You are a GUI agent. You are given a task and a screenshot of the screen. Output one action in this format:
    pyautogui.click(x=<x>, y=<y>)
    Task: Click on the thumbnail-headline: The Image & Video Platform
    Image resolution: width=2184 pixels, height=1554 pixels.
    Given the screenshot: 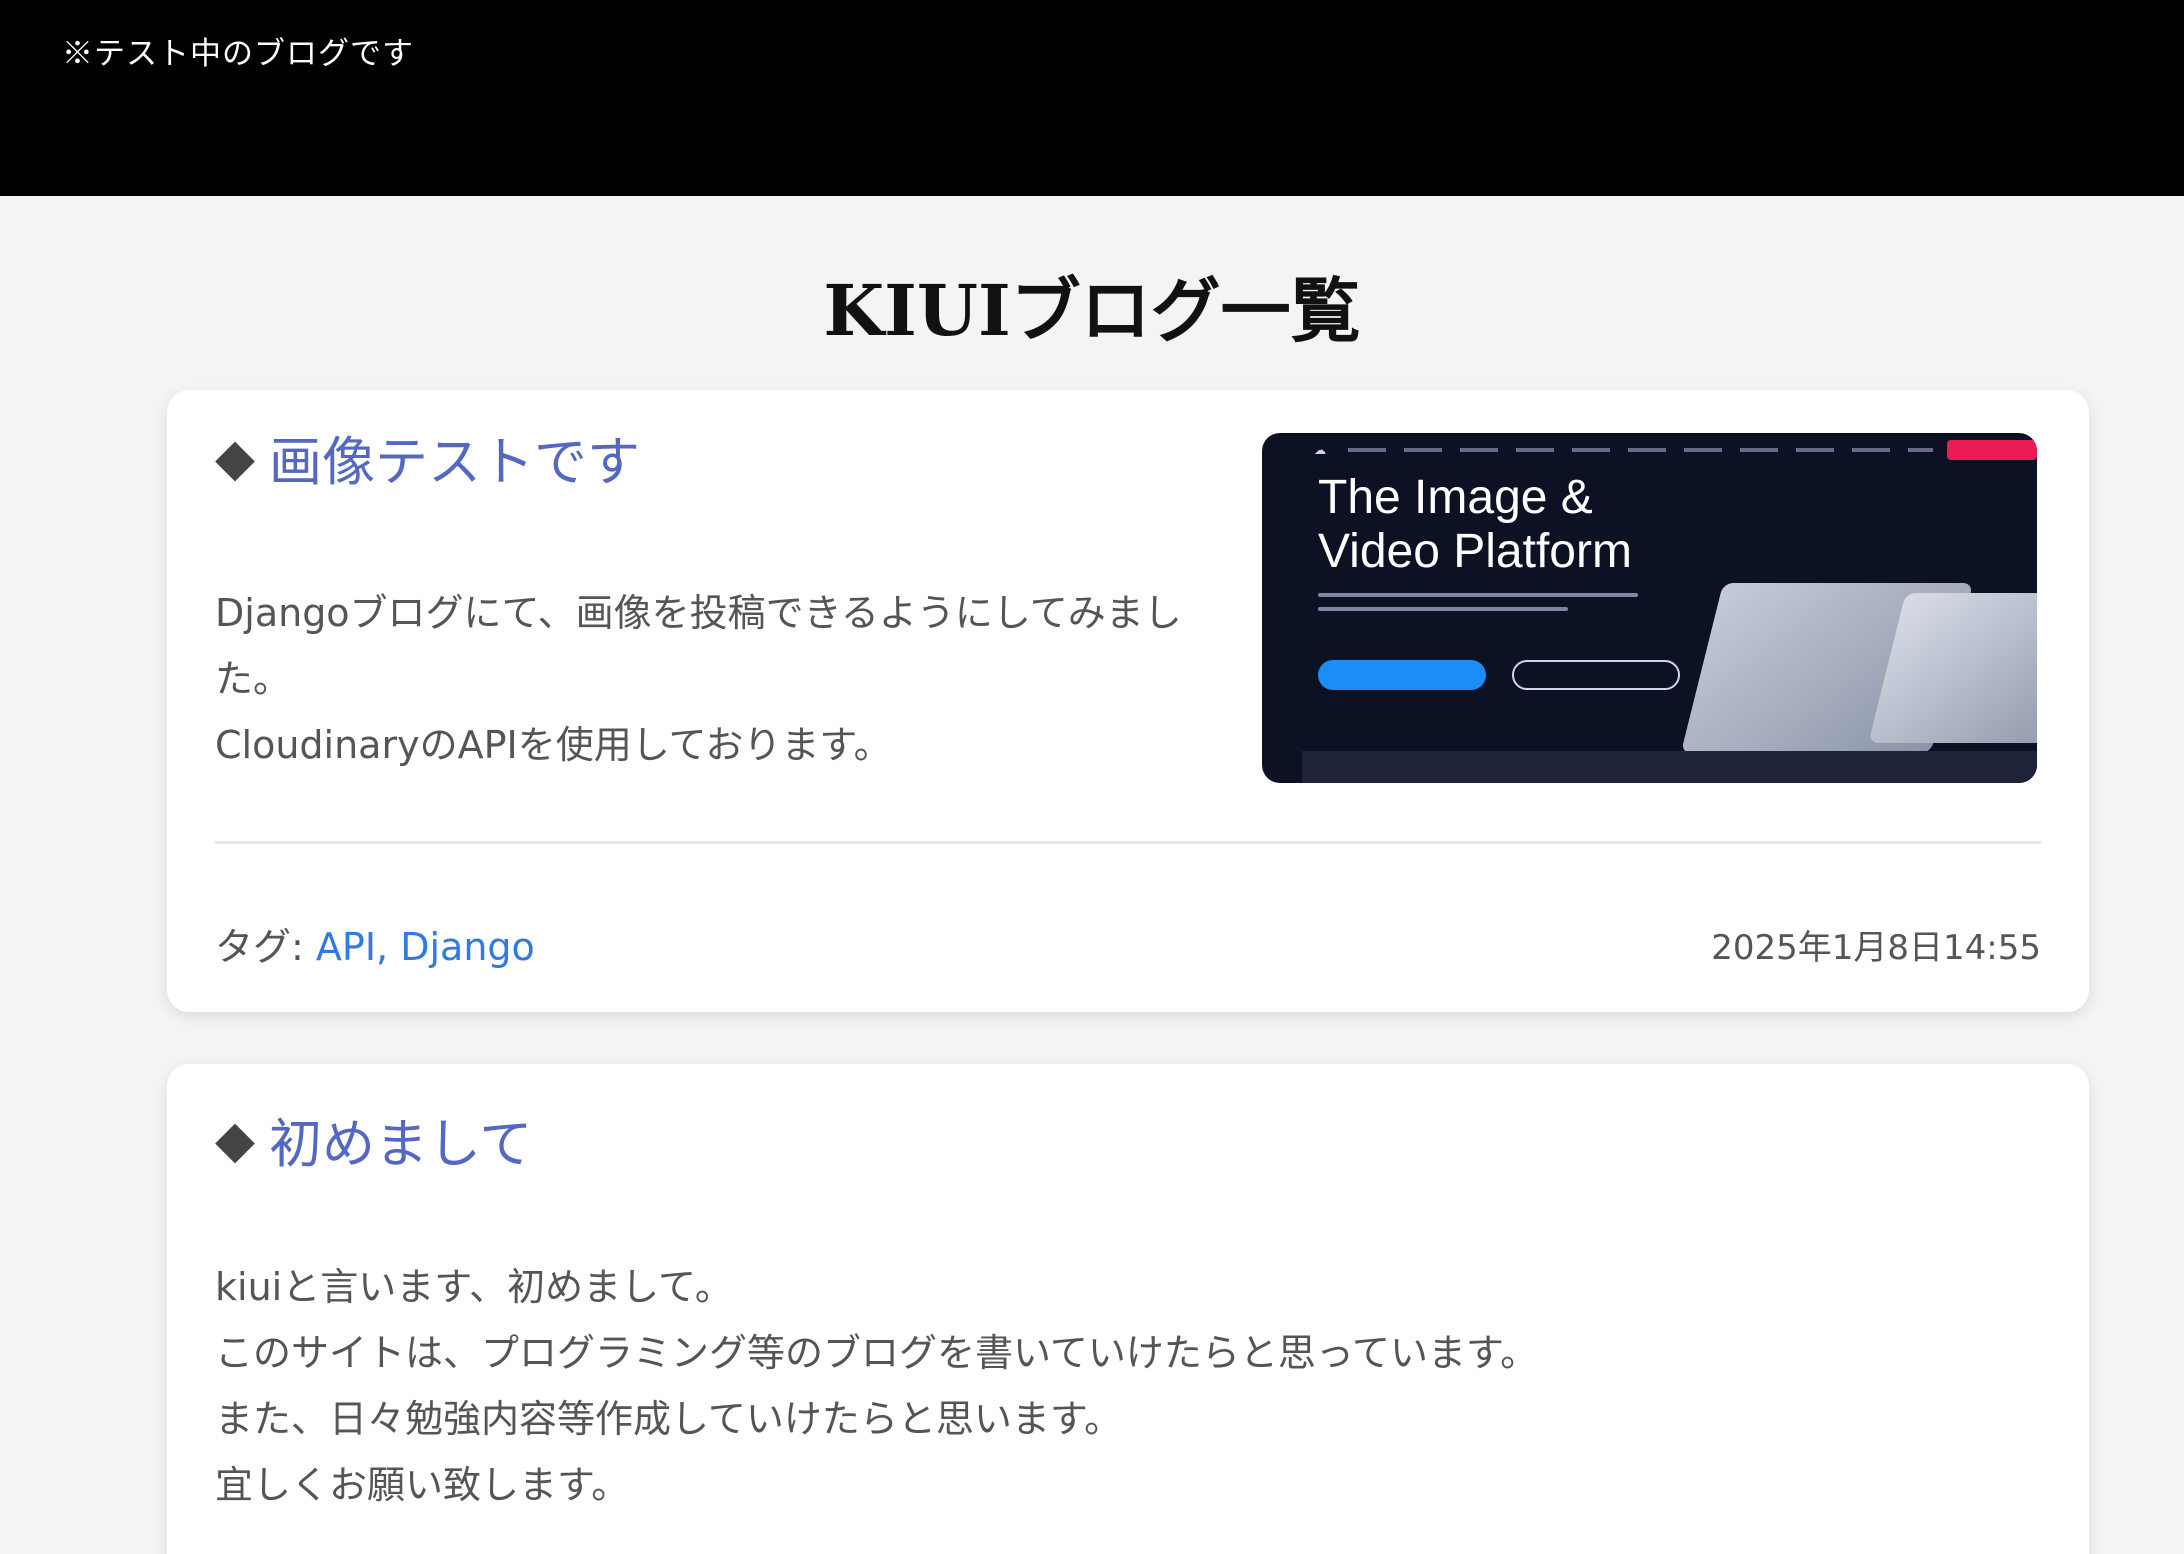 What is the action you would take?
    pyautogui.click(x=1475, y=525)
    